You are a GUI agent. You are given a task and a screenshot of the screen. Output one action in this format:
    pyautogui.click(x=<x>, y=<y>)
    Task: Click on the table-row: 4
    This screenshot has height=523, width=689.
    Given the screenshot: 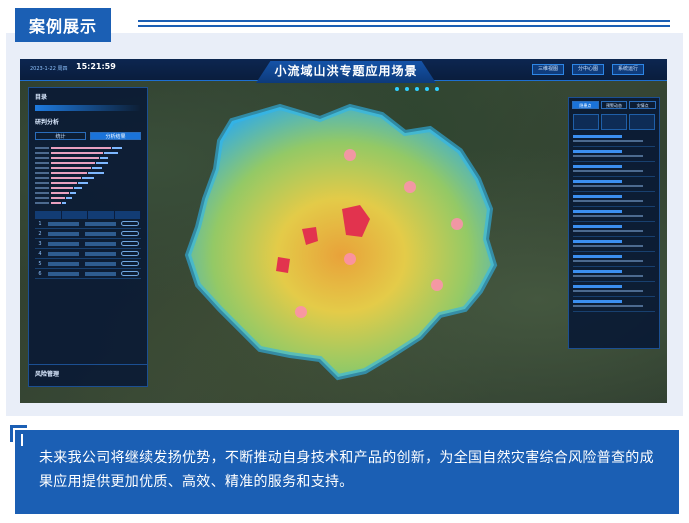 What is the action you would take?
    pyautogui.click(x=88, y=254)
    